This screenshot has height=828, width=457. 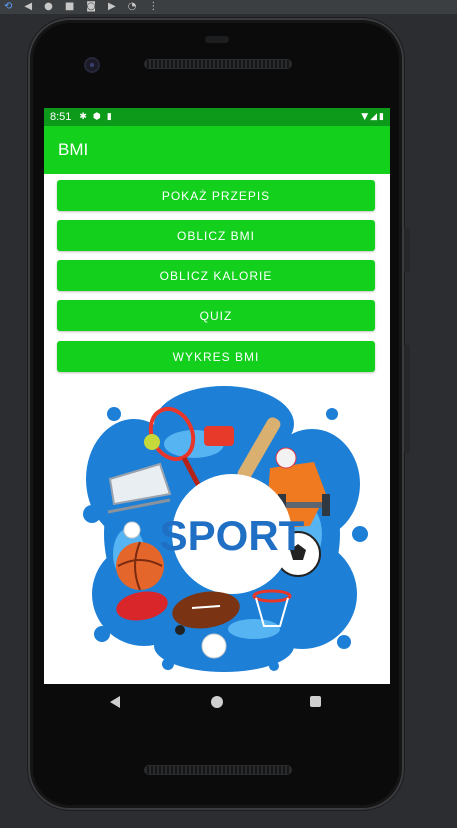 What do you see at coordinates (83, 117) in the screenshot?
I see `gear-icon: ✱` at bounding box center [83, 117].